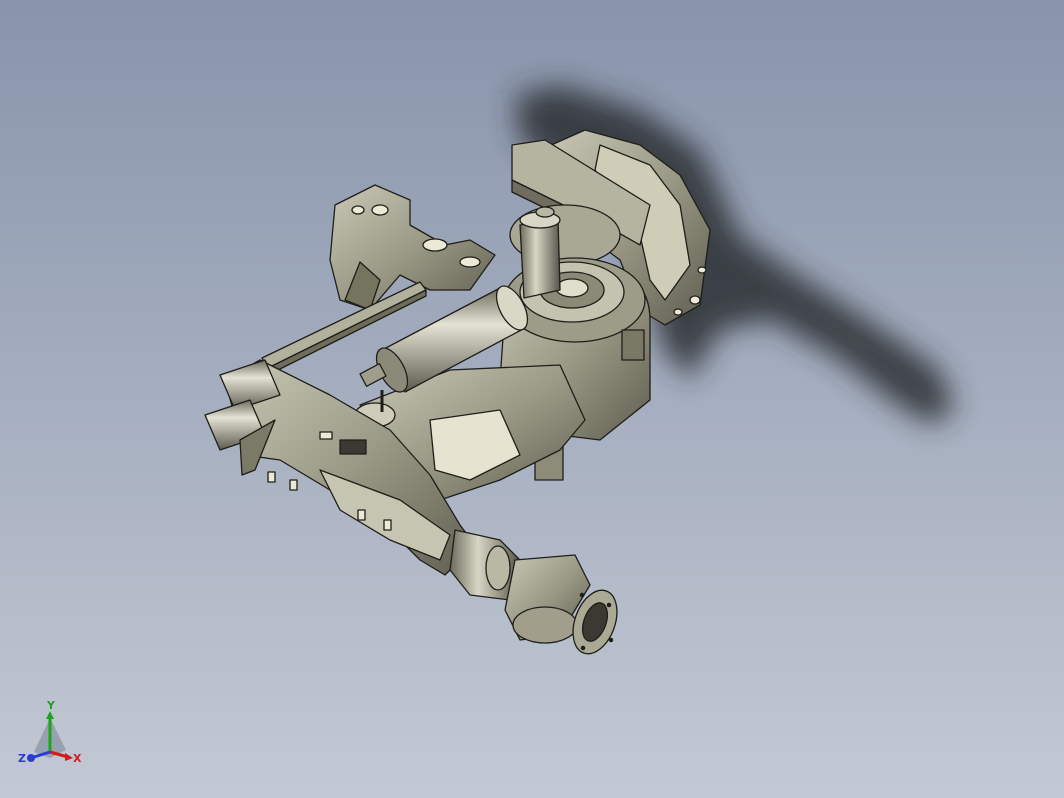 Image resolution: width=1064 pixels, height=798 pixels. I want to click on y-axis-label: Y, so click(51, 706).